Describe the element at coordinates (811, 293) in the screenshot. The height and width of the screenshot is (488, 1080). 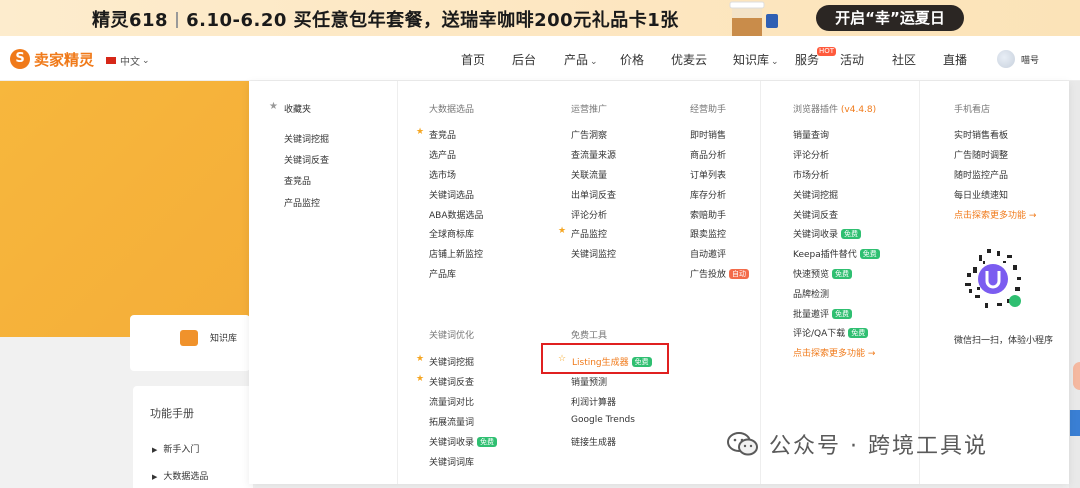
I see `browser-item: 品牌检测` at that location.